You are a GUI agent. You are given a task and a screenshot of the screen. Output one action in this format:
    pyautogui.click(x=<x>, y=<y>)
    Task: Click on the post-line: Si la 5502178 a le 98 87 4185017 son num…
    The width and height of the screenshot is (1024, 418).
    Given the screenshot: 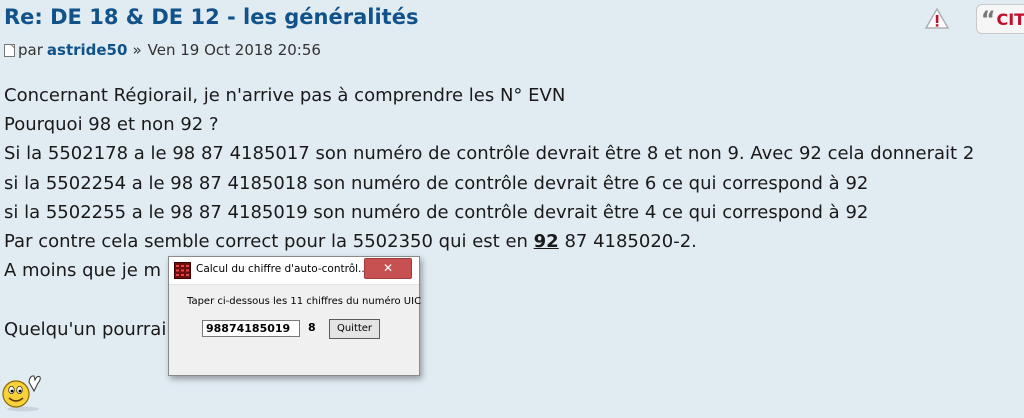 What is the action you would take?
    pyautogui.click(x=489, y=154)
    